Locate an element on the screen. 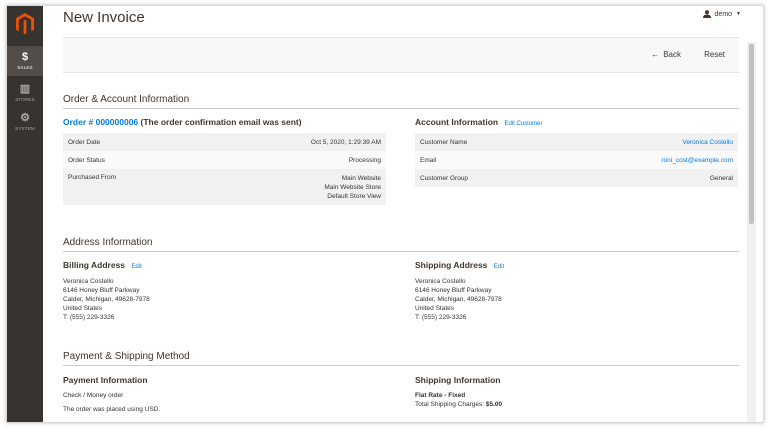  order-status-label: Order Status is located at coordinates (86, 160).